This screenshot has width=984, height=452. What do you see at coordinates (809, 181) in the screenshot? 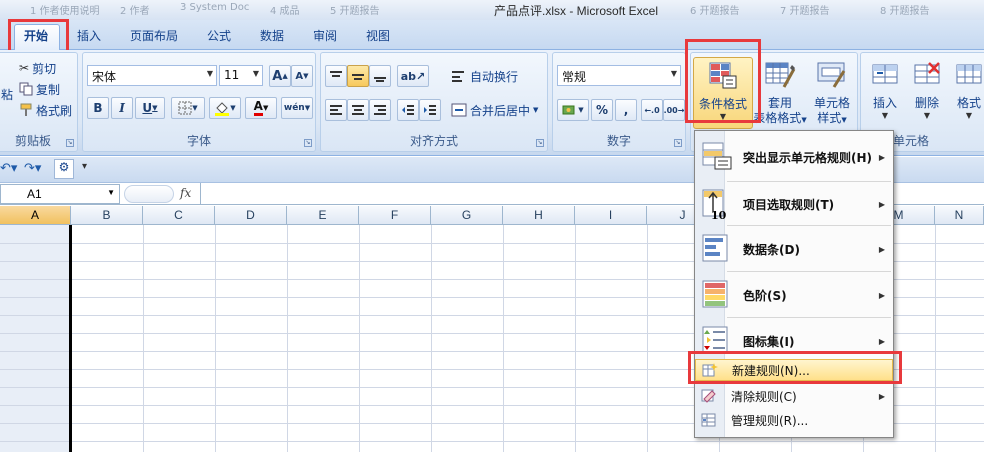
I see `menu-separator` at bounding box center [809, 181].